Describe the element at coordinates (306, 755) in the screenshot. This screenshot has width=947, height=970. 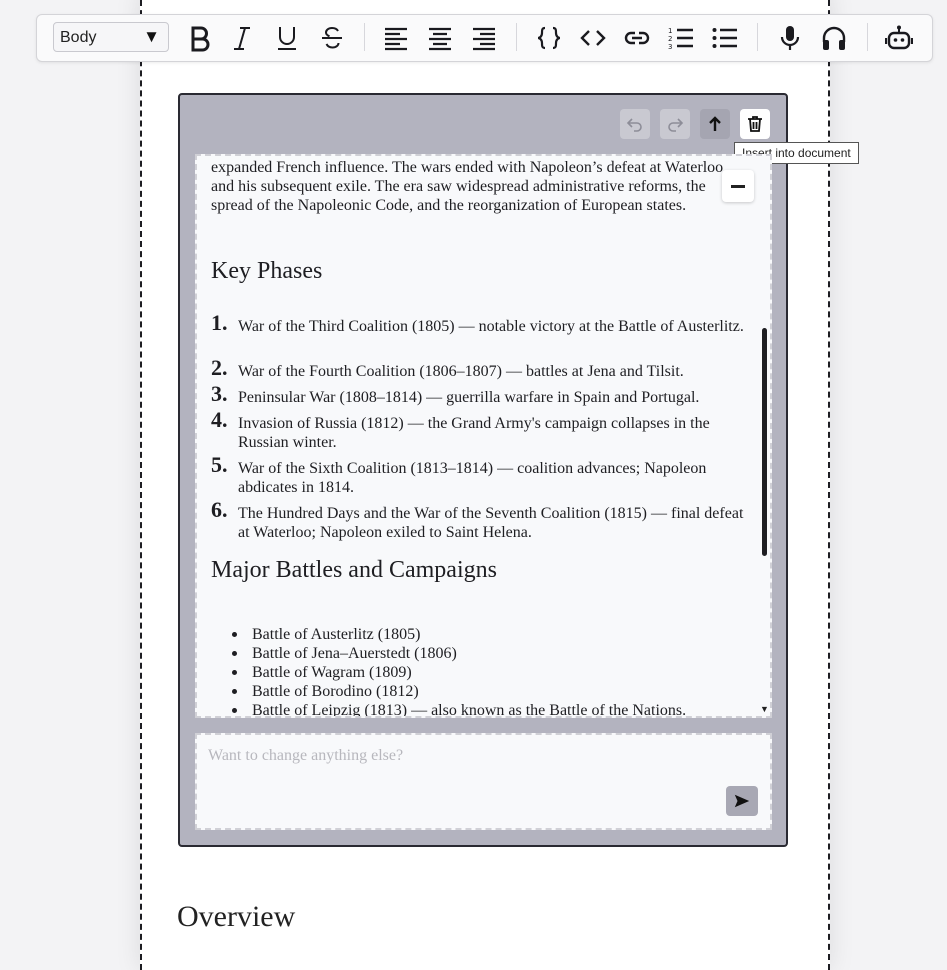
I see `chat-placeholder: Want to change anything else?` at that location.